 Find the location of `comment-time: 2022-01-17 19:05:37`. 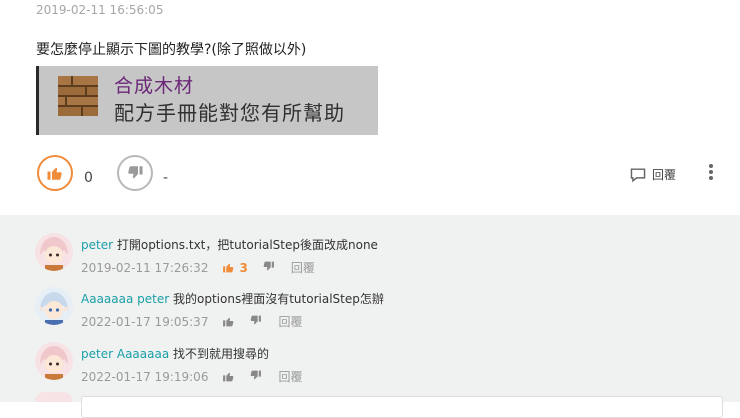

comment-time: 2022-01-17 19:05:37 is located at coordinates (145, 321).